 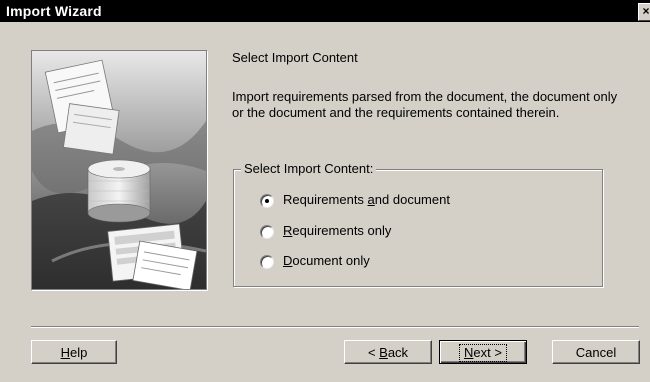 I want to click on back-button: < Back, so click(x=388, y=352).